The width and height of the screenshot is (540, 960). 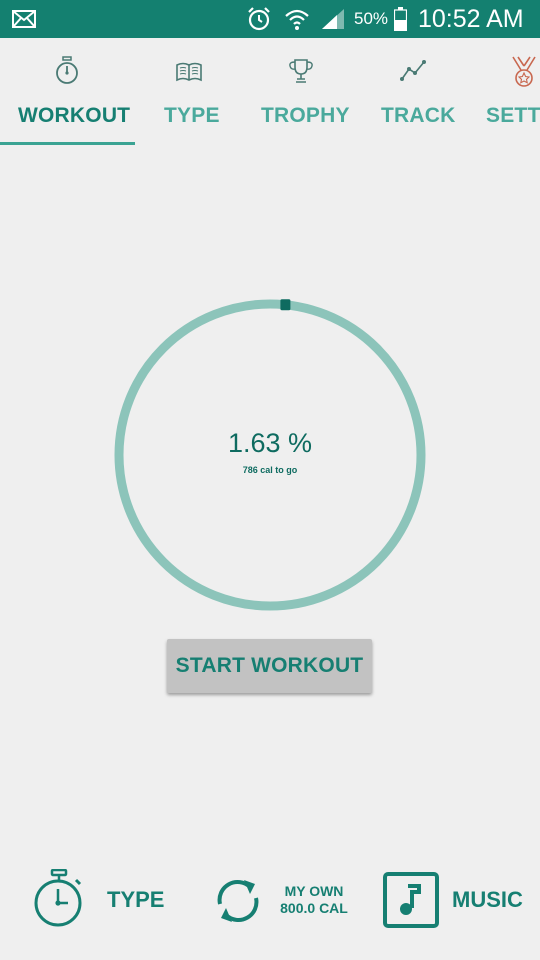 What do you see at coordinates (415, 92) in the screenshot?
I see `tab-track: TRACK` at bounding box center [415, 92].